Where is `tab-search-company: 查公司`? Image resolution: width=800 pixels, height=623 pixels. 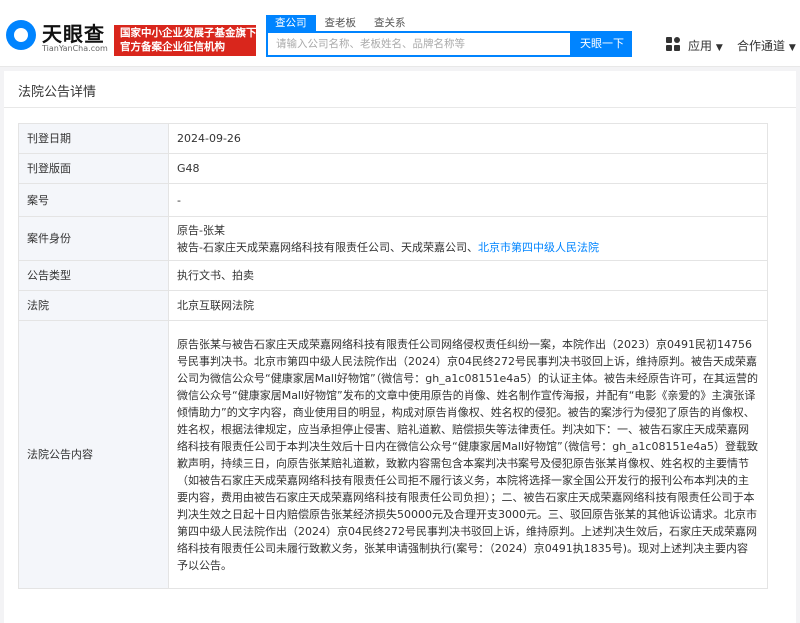 tab-search-company: 查公司 is located at coordinates (291, 23).